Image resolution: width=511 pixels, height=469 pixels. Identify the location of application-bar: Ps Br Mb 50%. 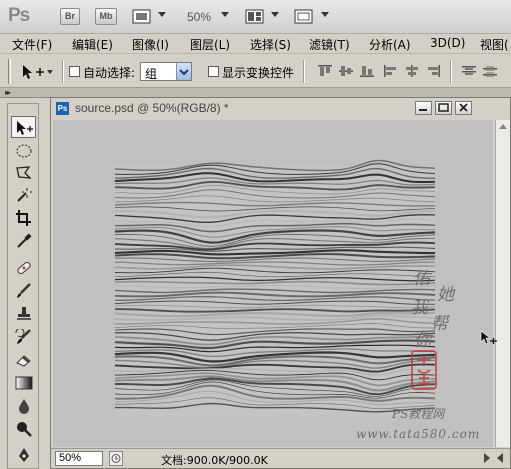
(255, 17).